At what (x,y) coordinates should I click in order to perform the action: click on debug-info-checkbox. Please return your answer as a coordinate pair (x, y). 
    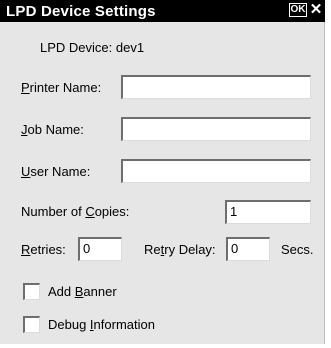
    Looking at the image, I should click on (31, 324).